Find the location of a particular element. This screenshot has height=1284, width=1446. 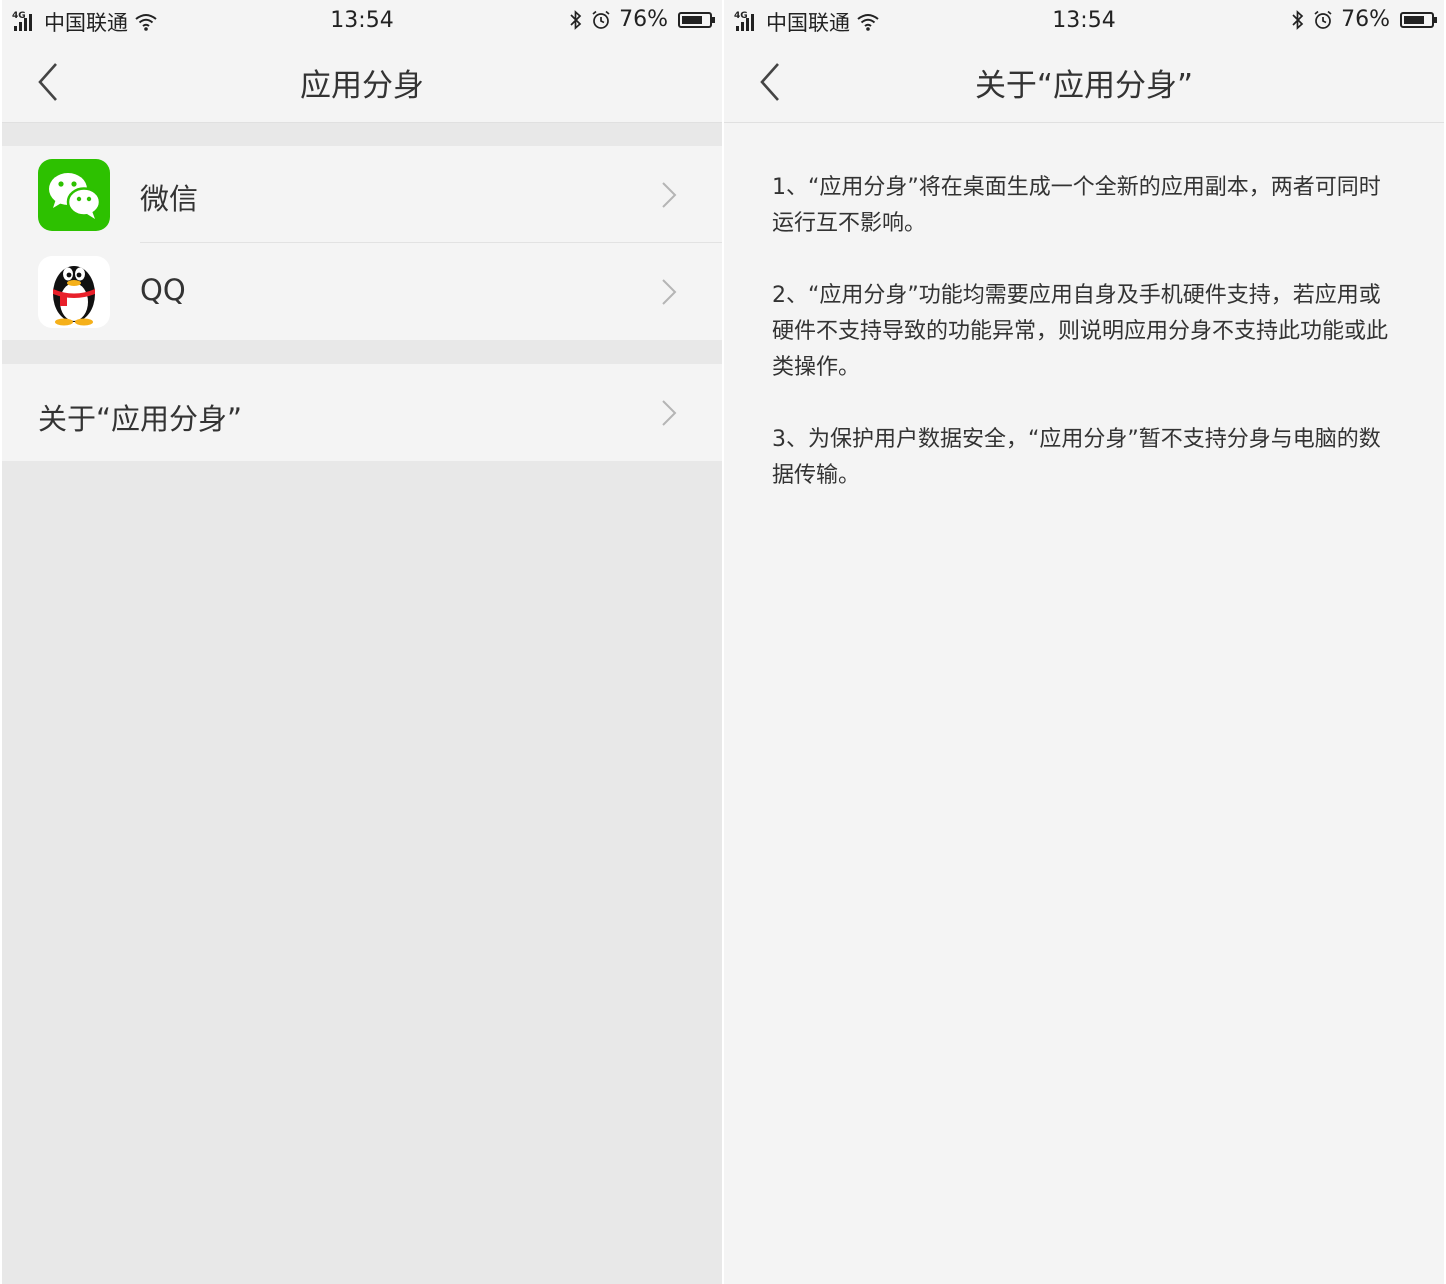

about-app-clone-item: 关于“应用分身” is located at coordinates (362, 412).